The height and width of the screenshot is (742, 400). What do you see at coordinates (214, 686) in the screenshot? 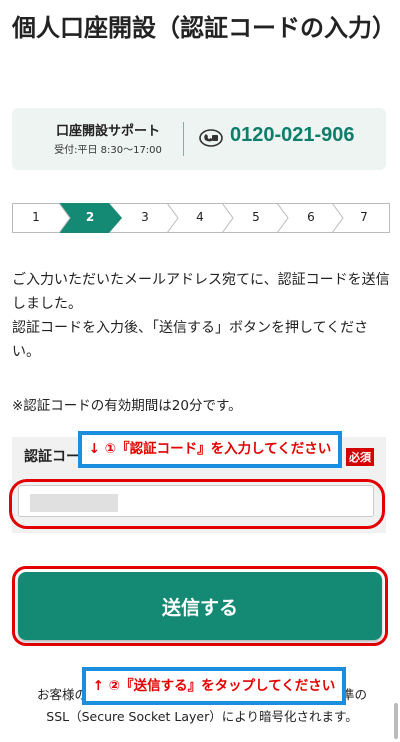
I see `callout-tap-submit: ↑ ②『送信する』をタップしてください` at bounding box center [214, 686].